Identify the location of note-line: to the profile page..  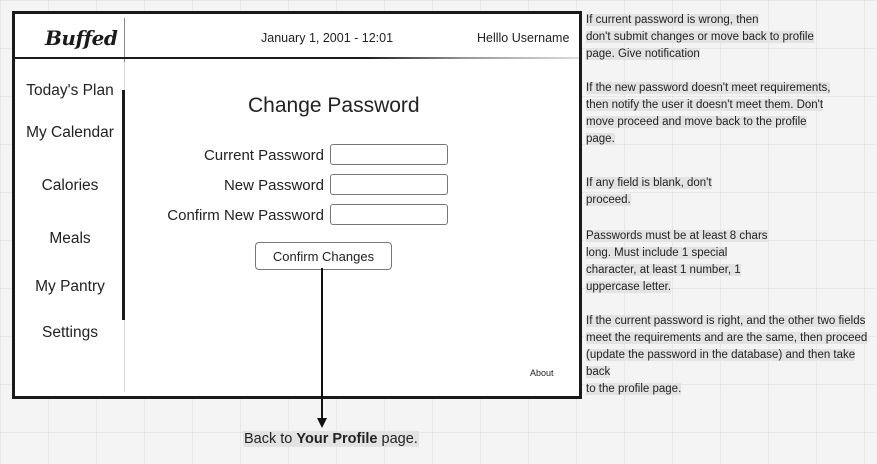
(634, 389).